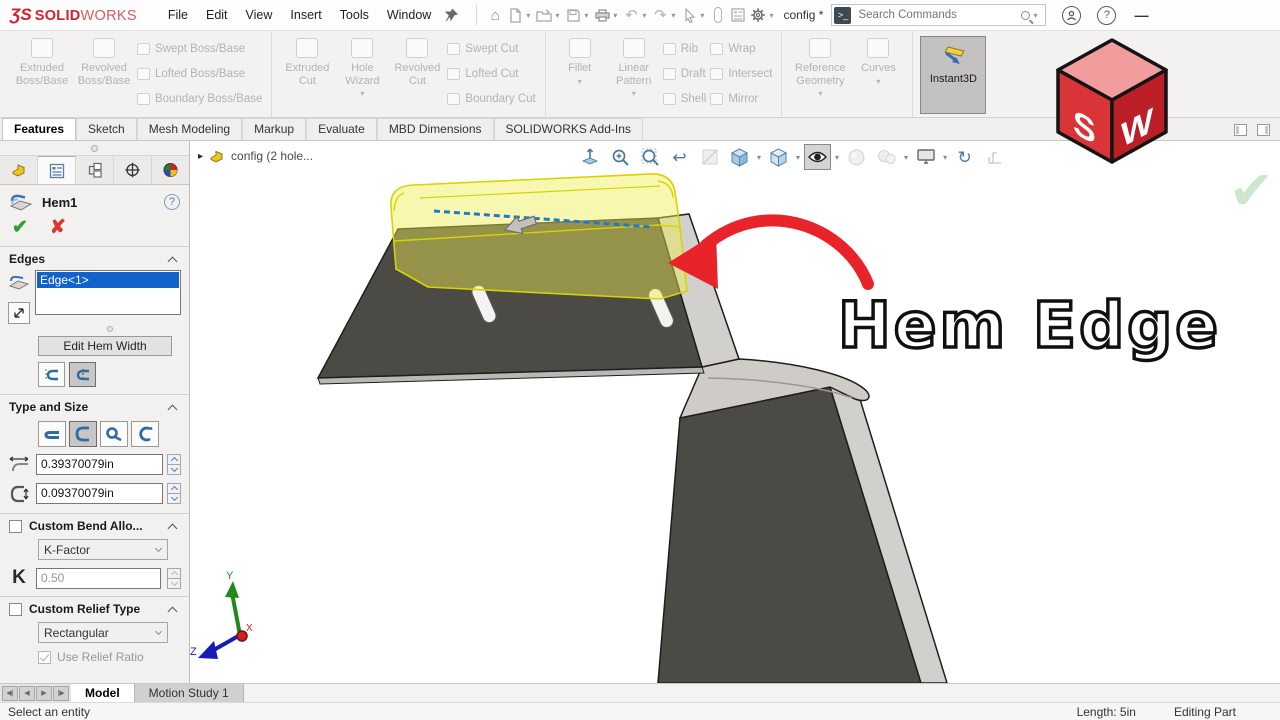 Image resolution: width=1280 pixels, height=720 pixels. What do you see at coordinates (106, 129) in the screenshot?
I see `tab-sketch: Sketch` at bounding box center [106, 129].